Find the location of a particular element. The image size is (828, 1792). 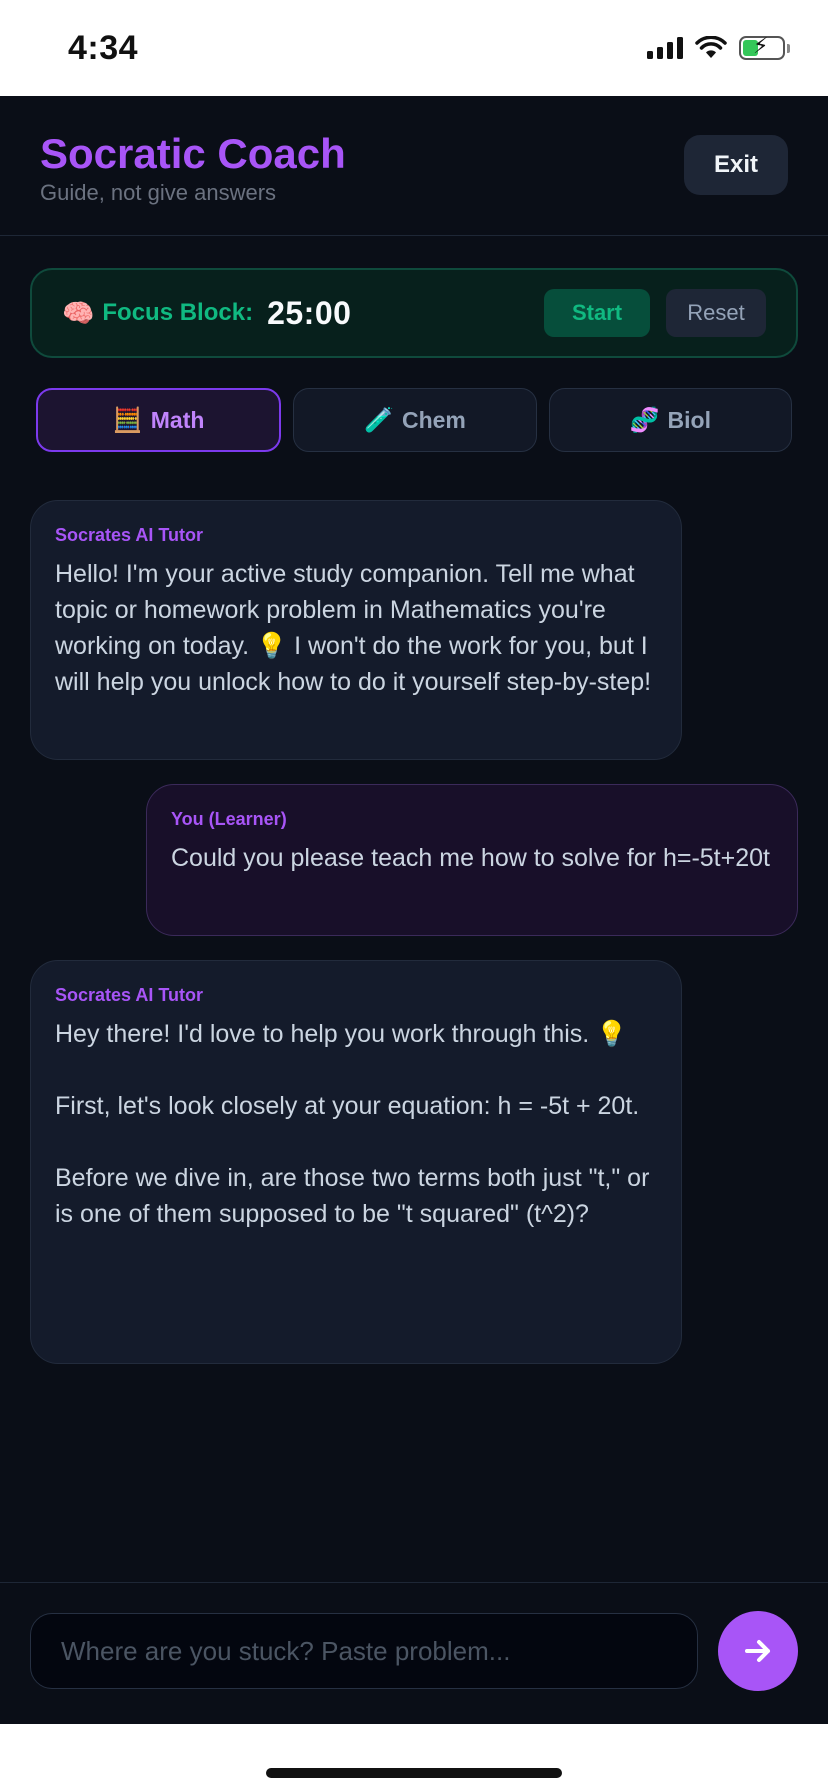

tab-math: 🧮 Math is located at coordinates (159, 420).